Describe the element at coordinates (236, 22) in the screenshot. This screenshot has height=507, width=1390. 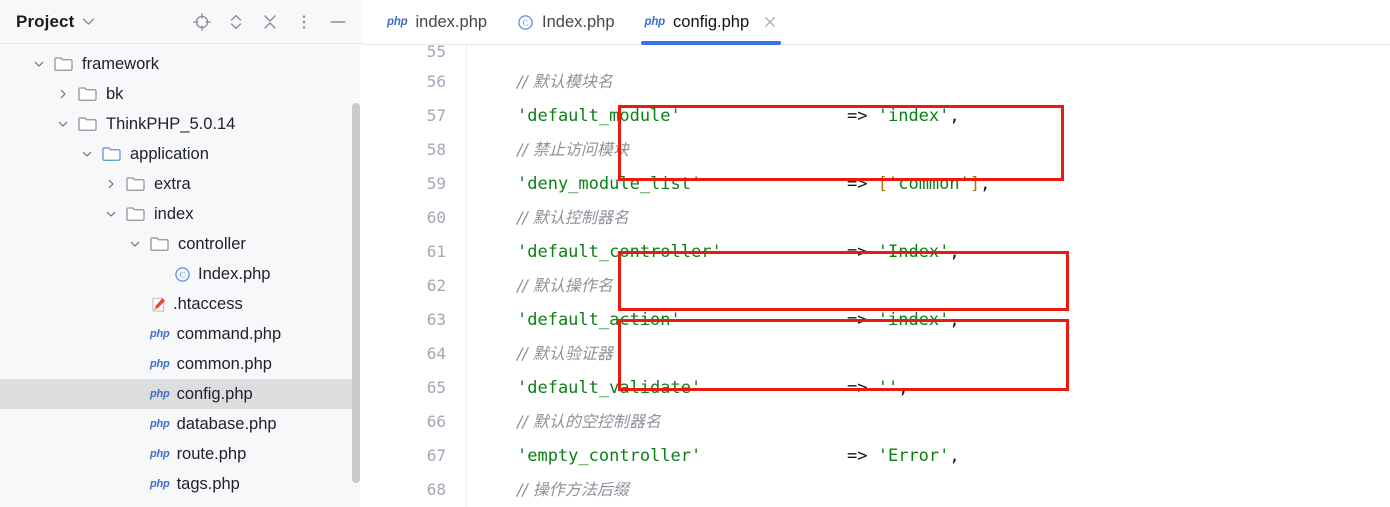
I see `expand-all-icon` at that location.